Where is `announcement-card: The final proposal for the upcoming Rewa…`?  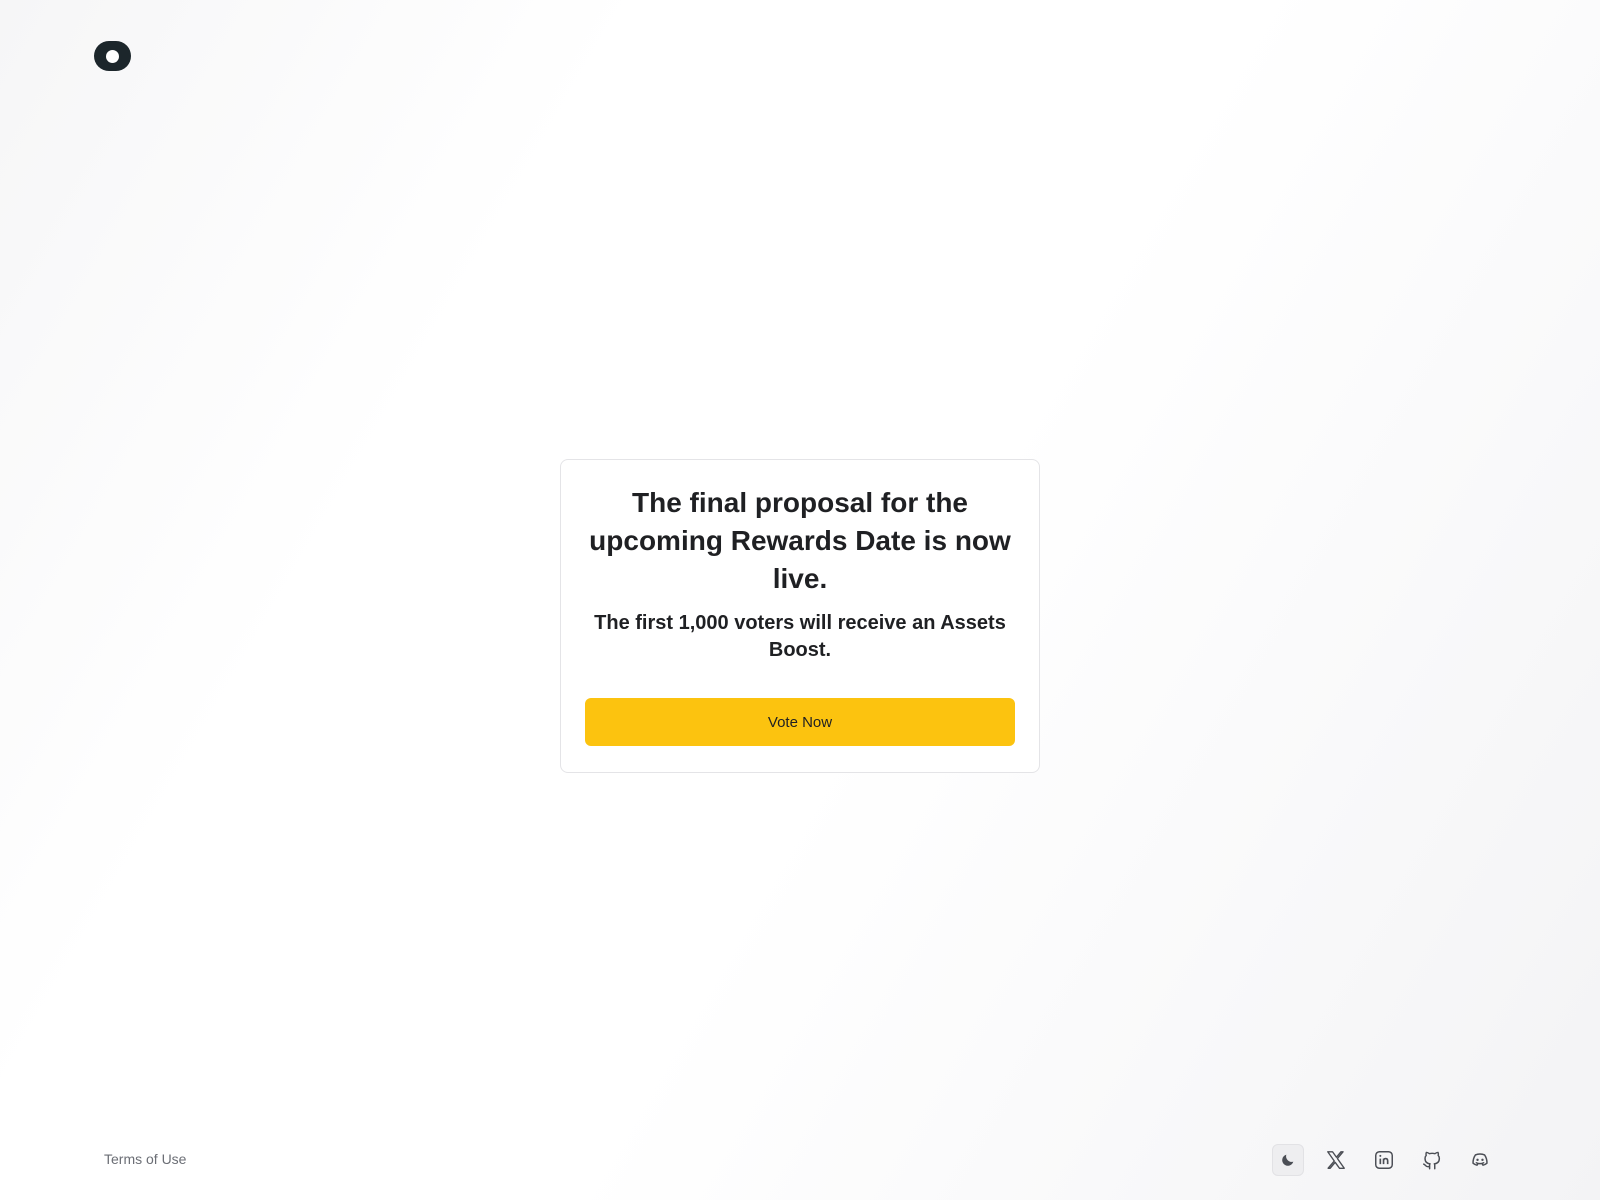
announcement-card: The final proposal for the upcoming Rewa… is located at coordinates (800, 616).